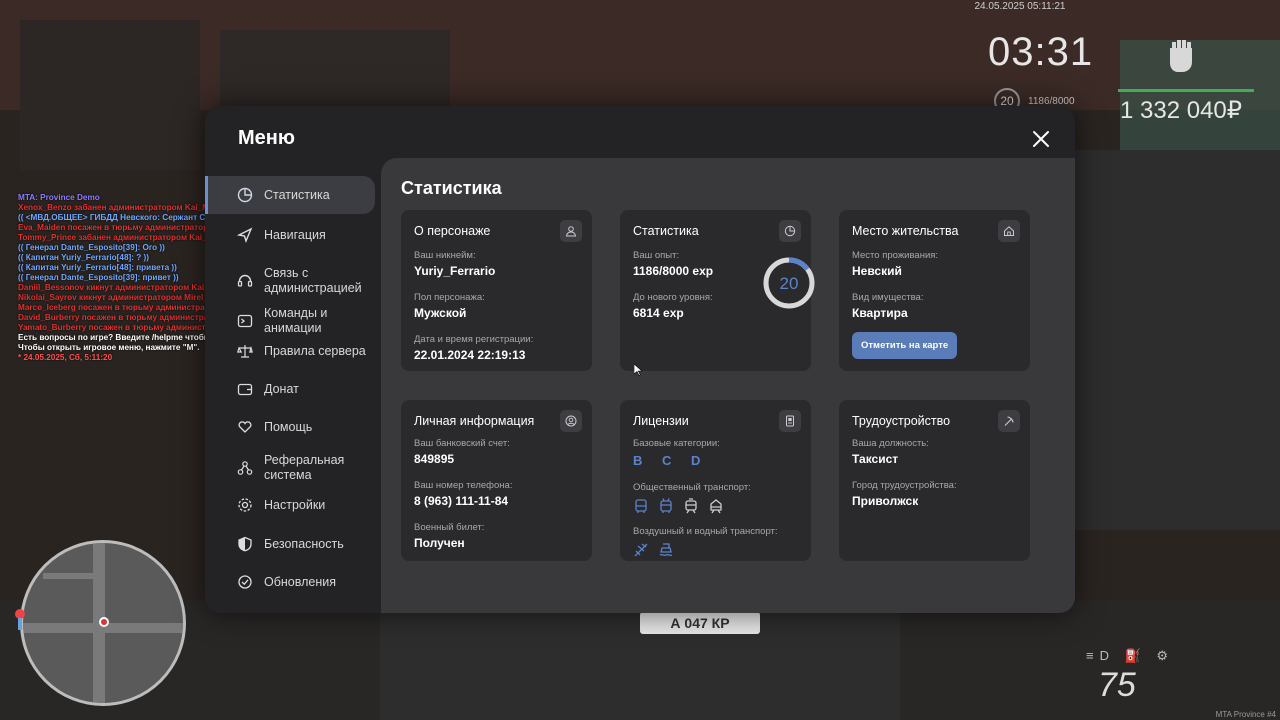 The width and height of the screenshot is (1280, 720). What do you see at coordinates (895, 255) in the screenshot?
I see `field-label: Место проживания:` at bounding box center [895, 255].